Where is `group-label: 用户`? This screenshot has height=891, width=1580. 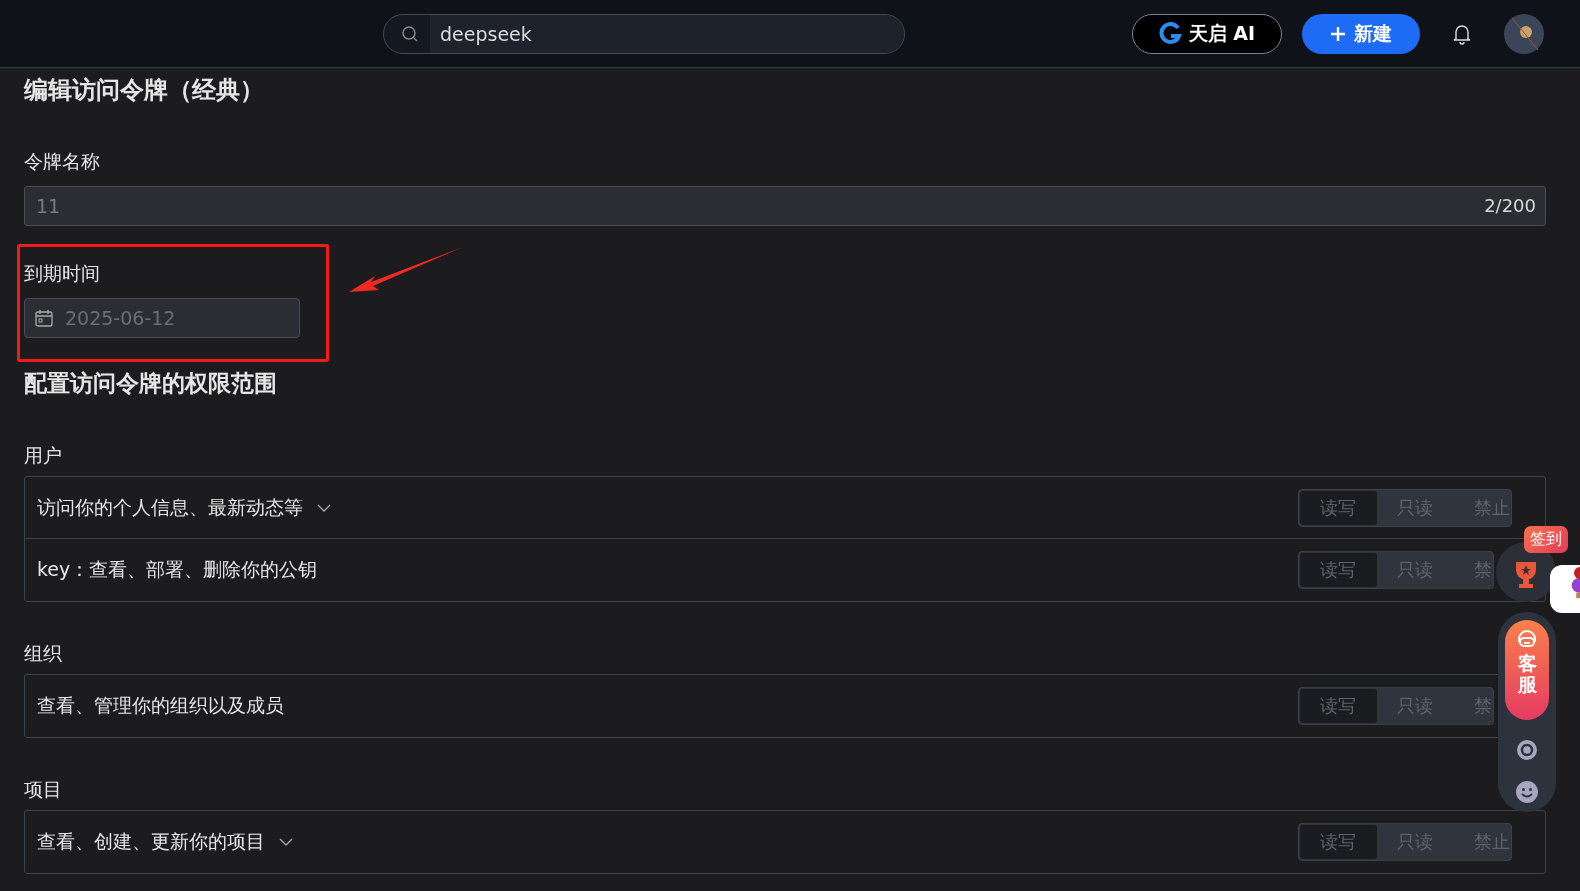 group-label: 用户 is located at coordinates (43, 455).